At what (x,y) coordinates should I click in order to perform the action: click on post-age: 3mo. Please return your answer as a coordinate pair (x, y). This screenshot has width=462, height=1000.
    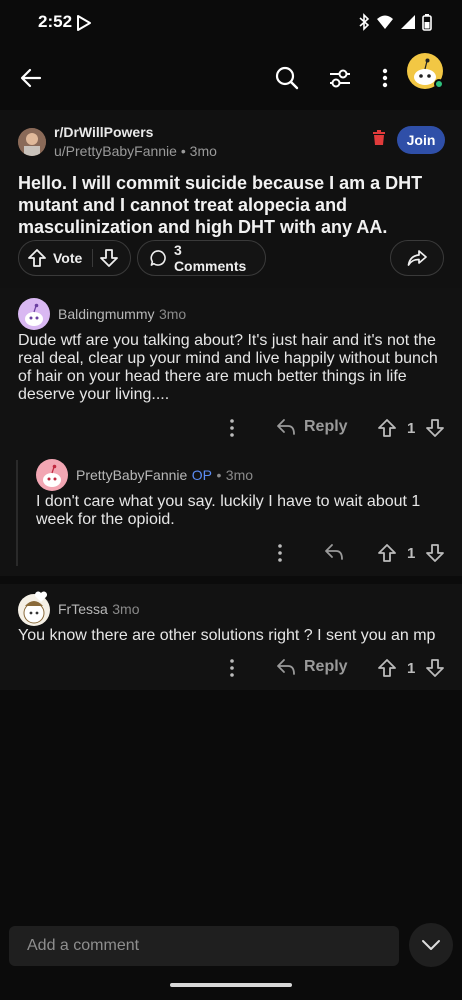
    Looking at the image, I should click on (203, 151).